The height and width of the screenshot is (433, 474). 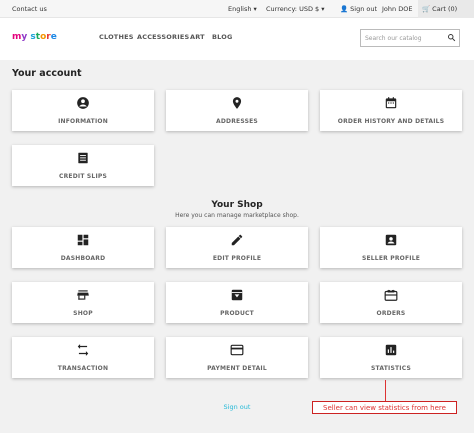 What do you see at coordinates (391, 240) in the screenshot?
I see `contact-card-icon` at bounding box center [391, 240].